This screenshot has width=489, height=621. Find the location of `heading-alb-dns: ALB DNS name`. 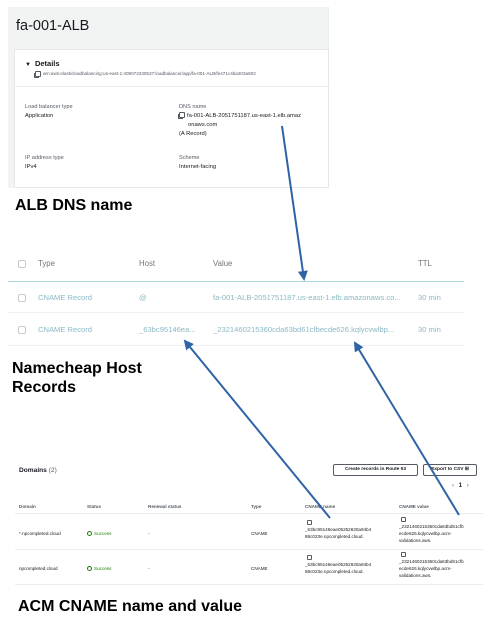

heading-alb-dns: ALB DNS name is located at coordinates (74, 205).